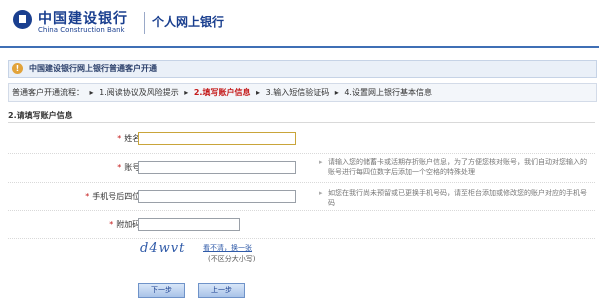 The image size is (599, 300). Describe the element at coordinates (161, 290) in the screenshot. I see `next-button: 下一步` at that location.